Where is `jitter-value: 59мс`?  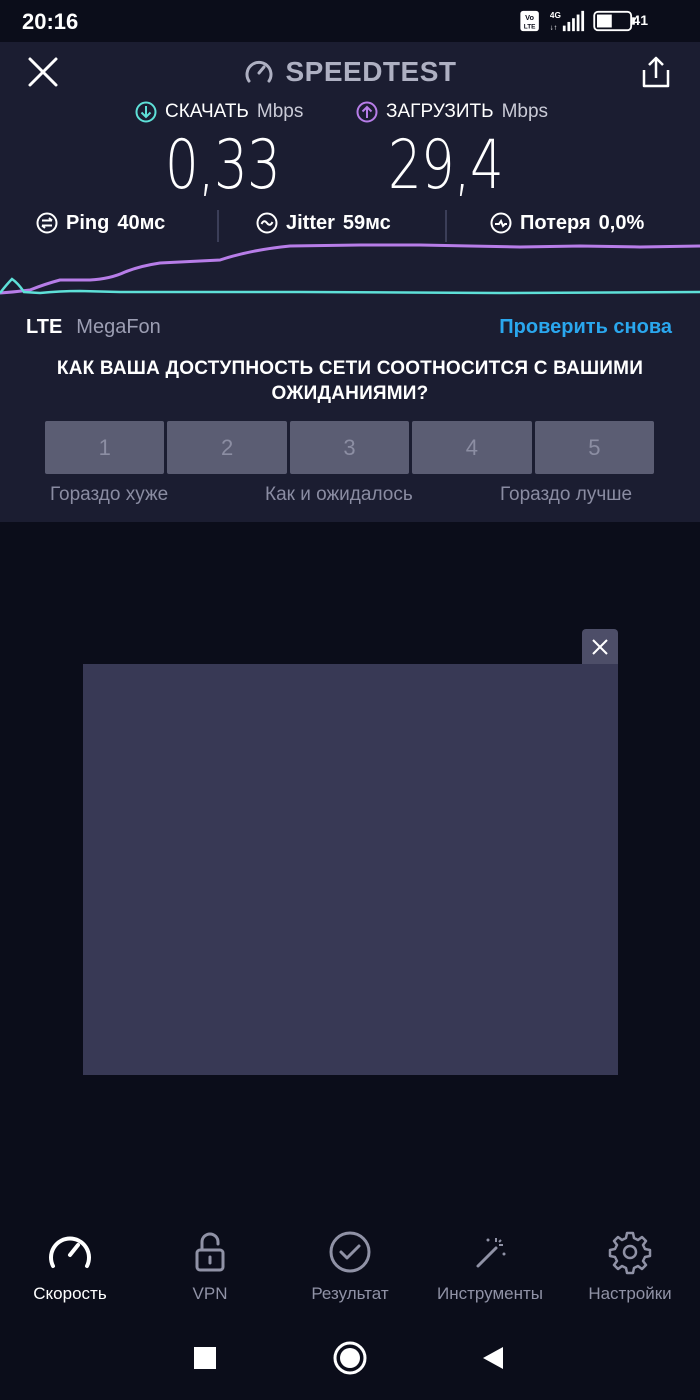 jitter-value: 59мс is located at coordinates (366, 222).